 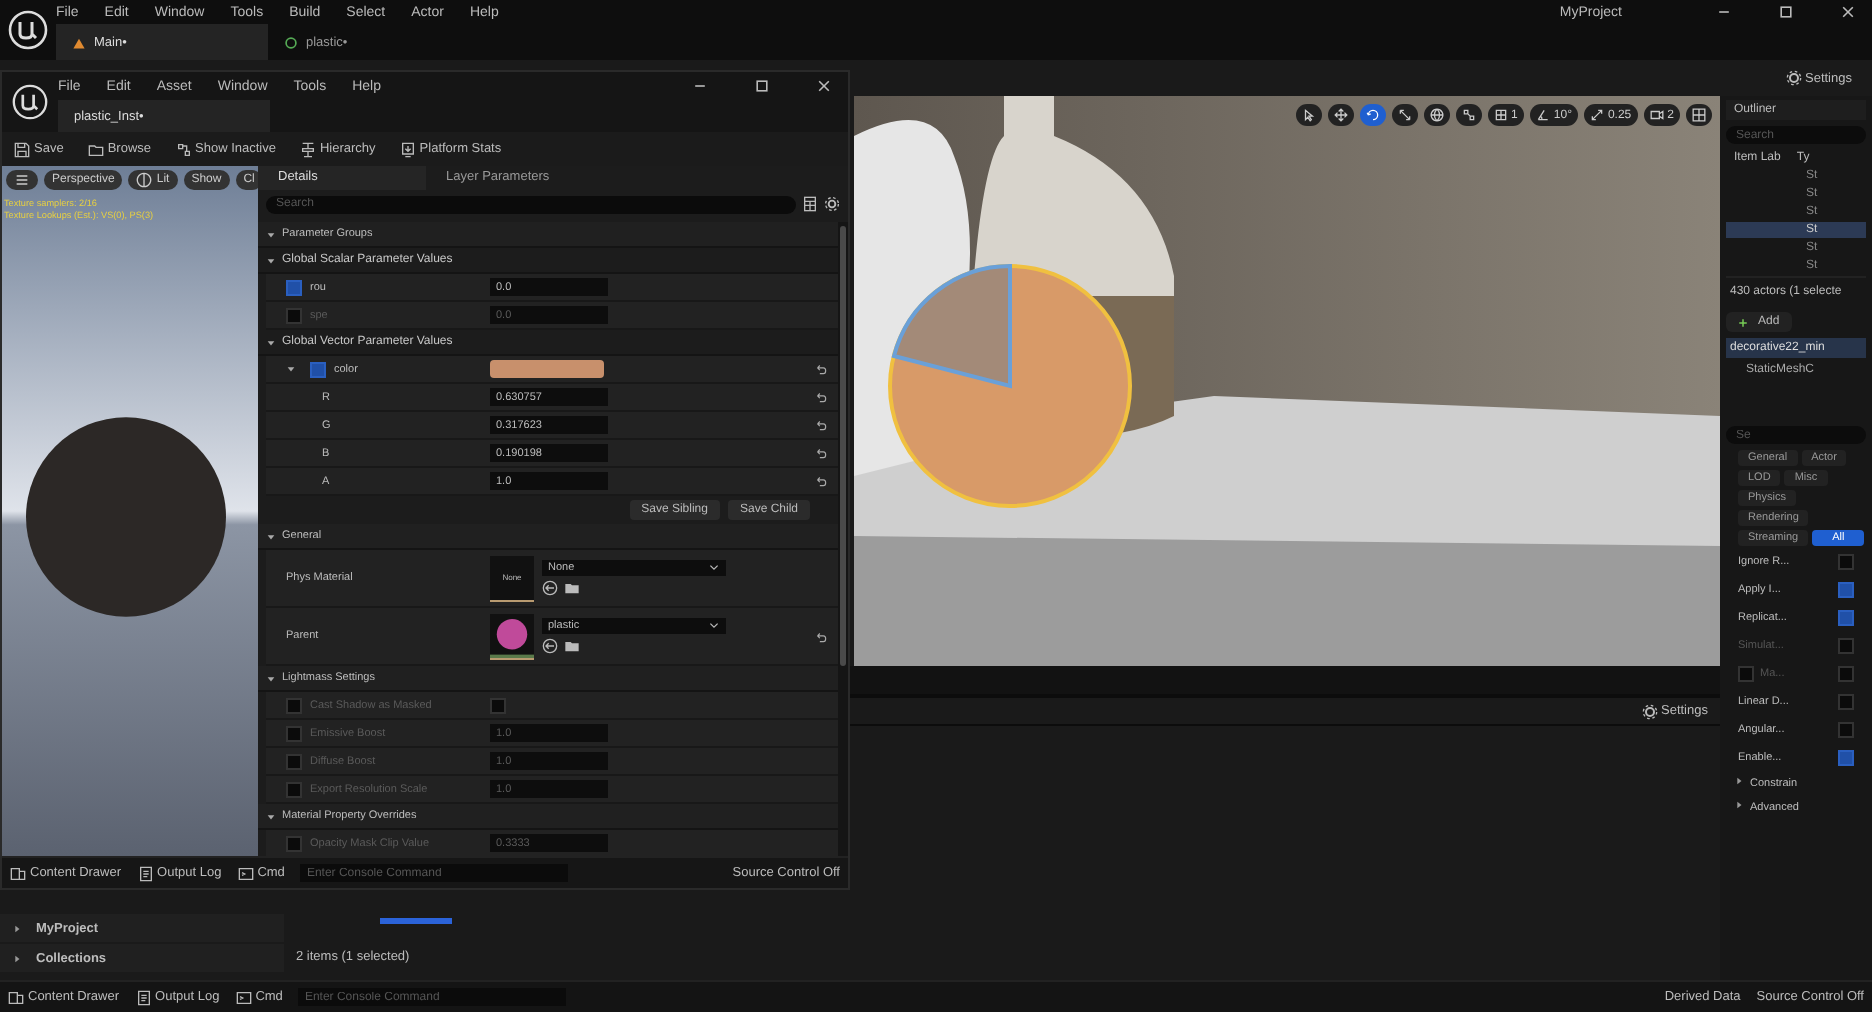 I want to click on table-icon, so click(x=810, y=204).